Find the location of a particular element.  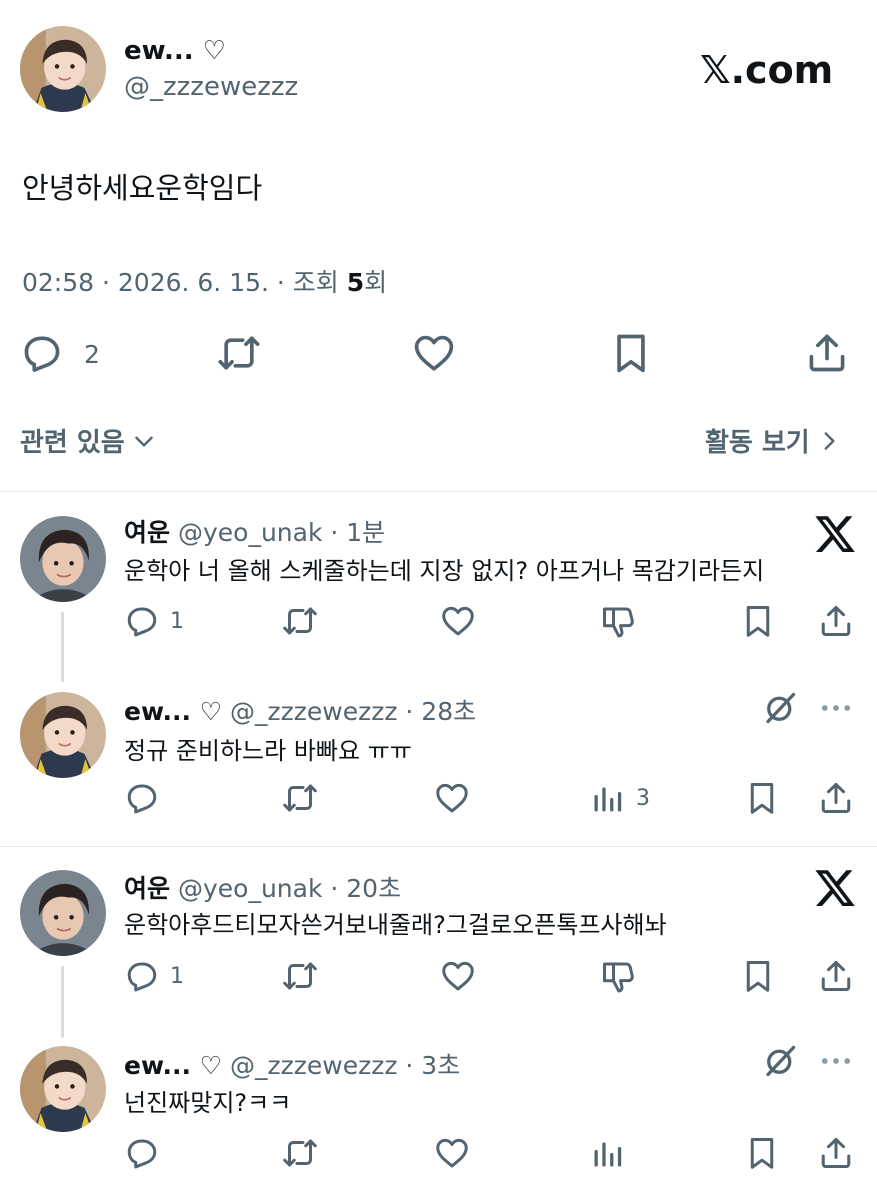

reply-header: ew... ♡ @_zzzewezzz · 3초 is located at coordinates (292, 1064).